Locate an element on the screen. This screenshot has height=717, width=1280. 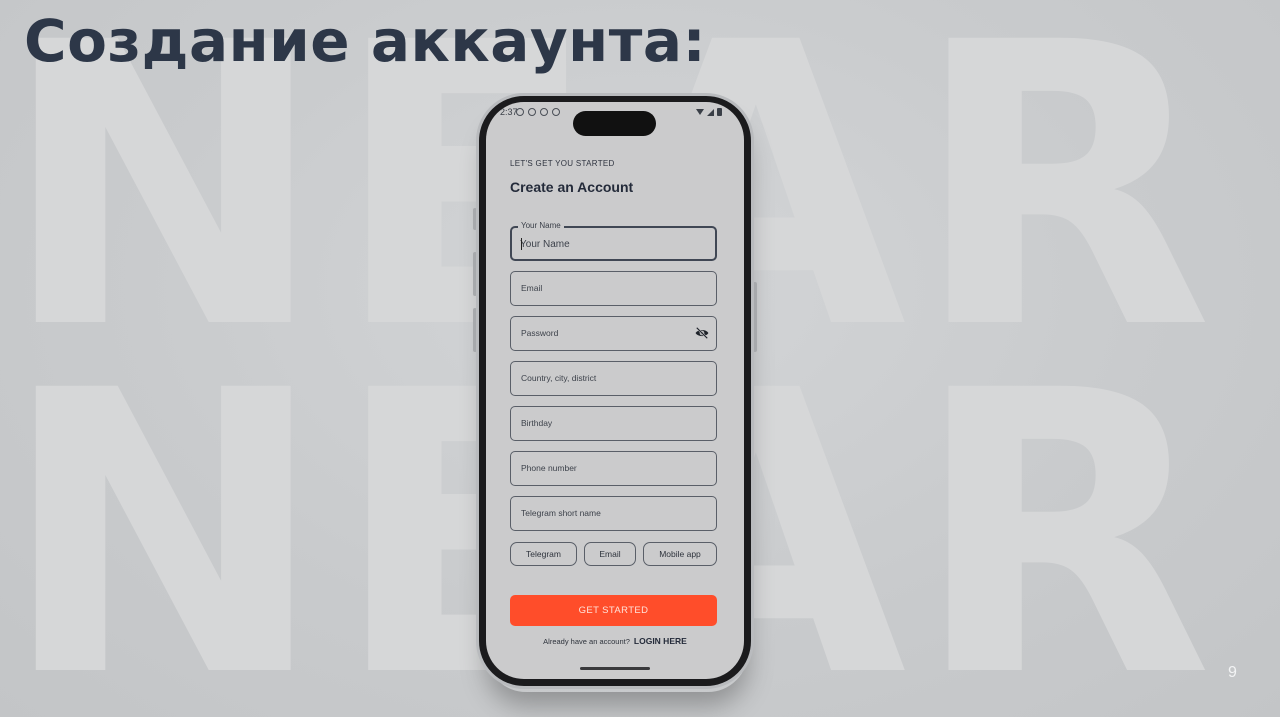
contact-option-email: Email is located at coordinates (610, 554).